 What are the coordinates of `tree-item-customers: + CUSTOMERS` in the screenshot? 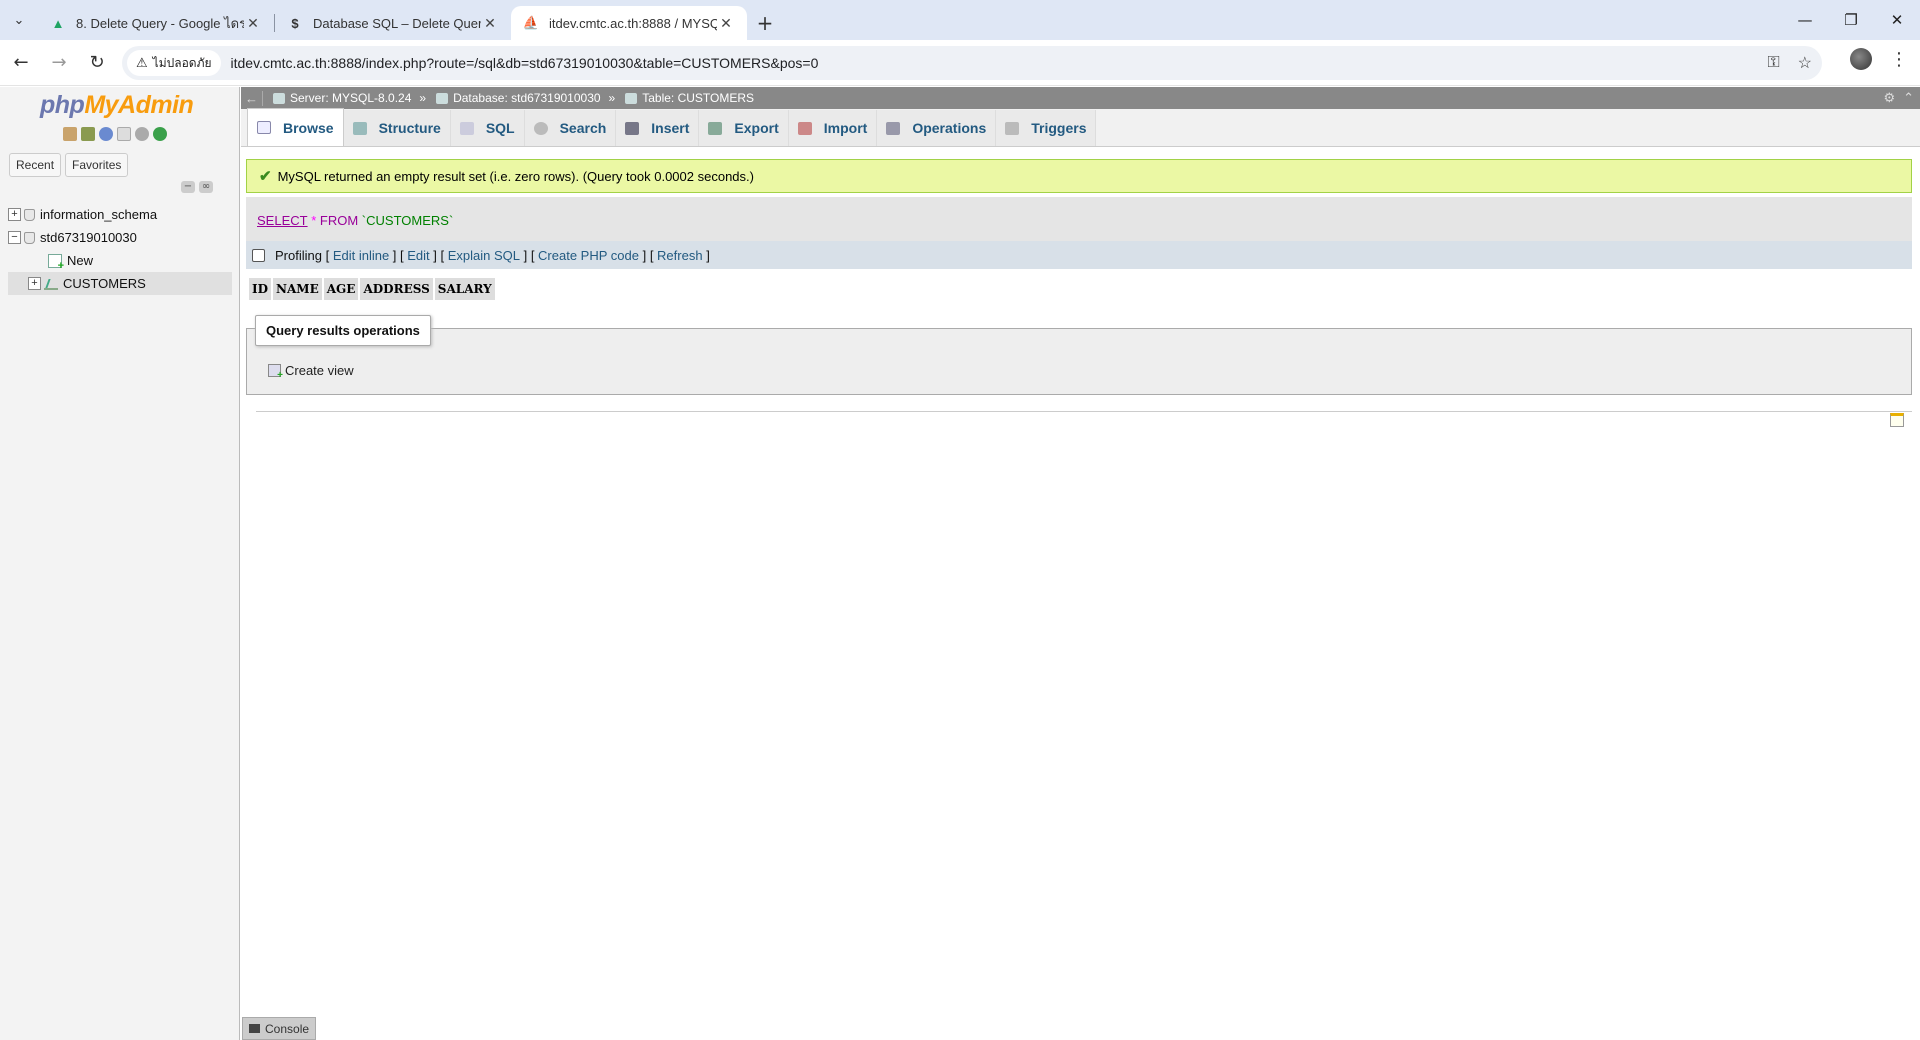 It's located at (120, 283).